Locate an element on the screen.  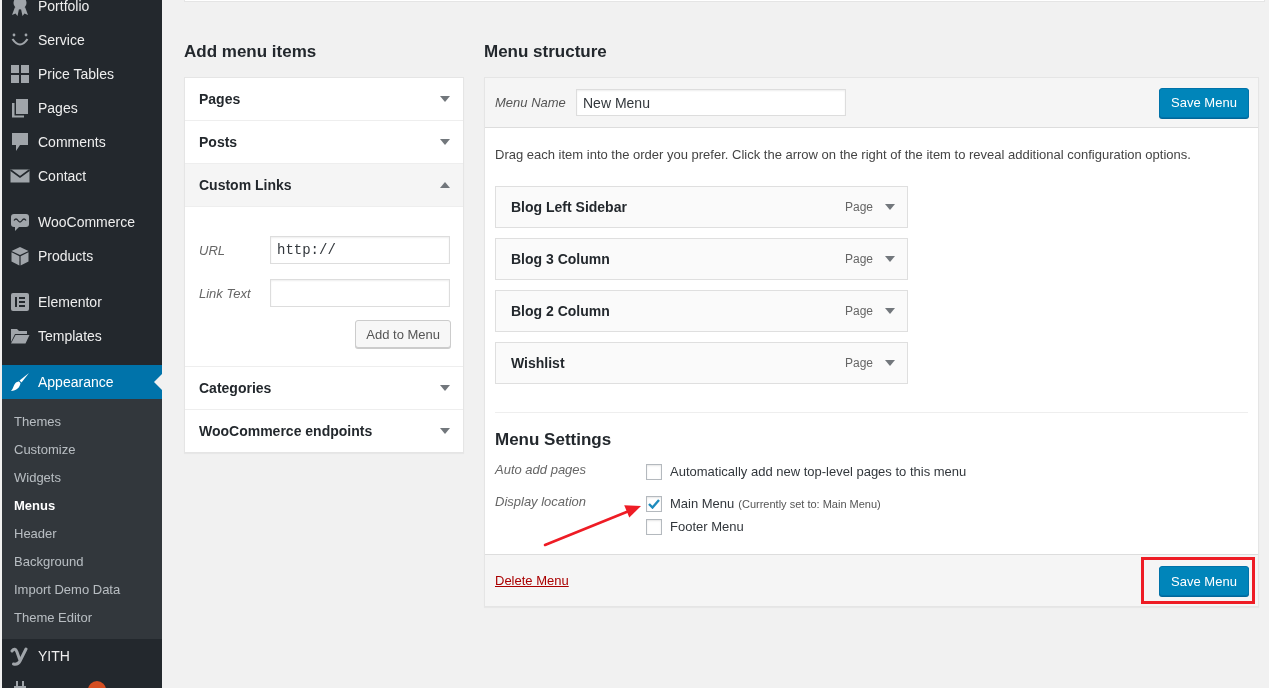
text-field is located at coordinates (360, 293).